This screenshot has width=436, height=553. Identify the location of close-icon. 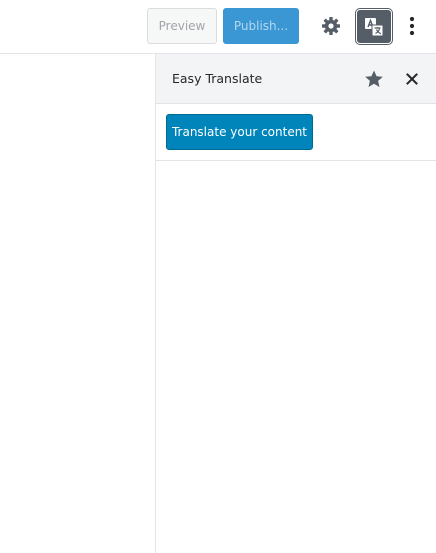
(412, 79).